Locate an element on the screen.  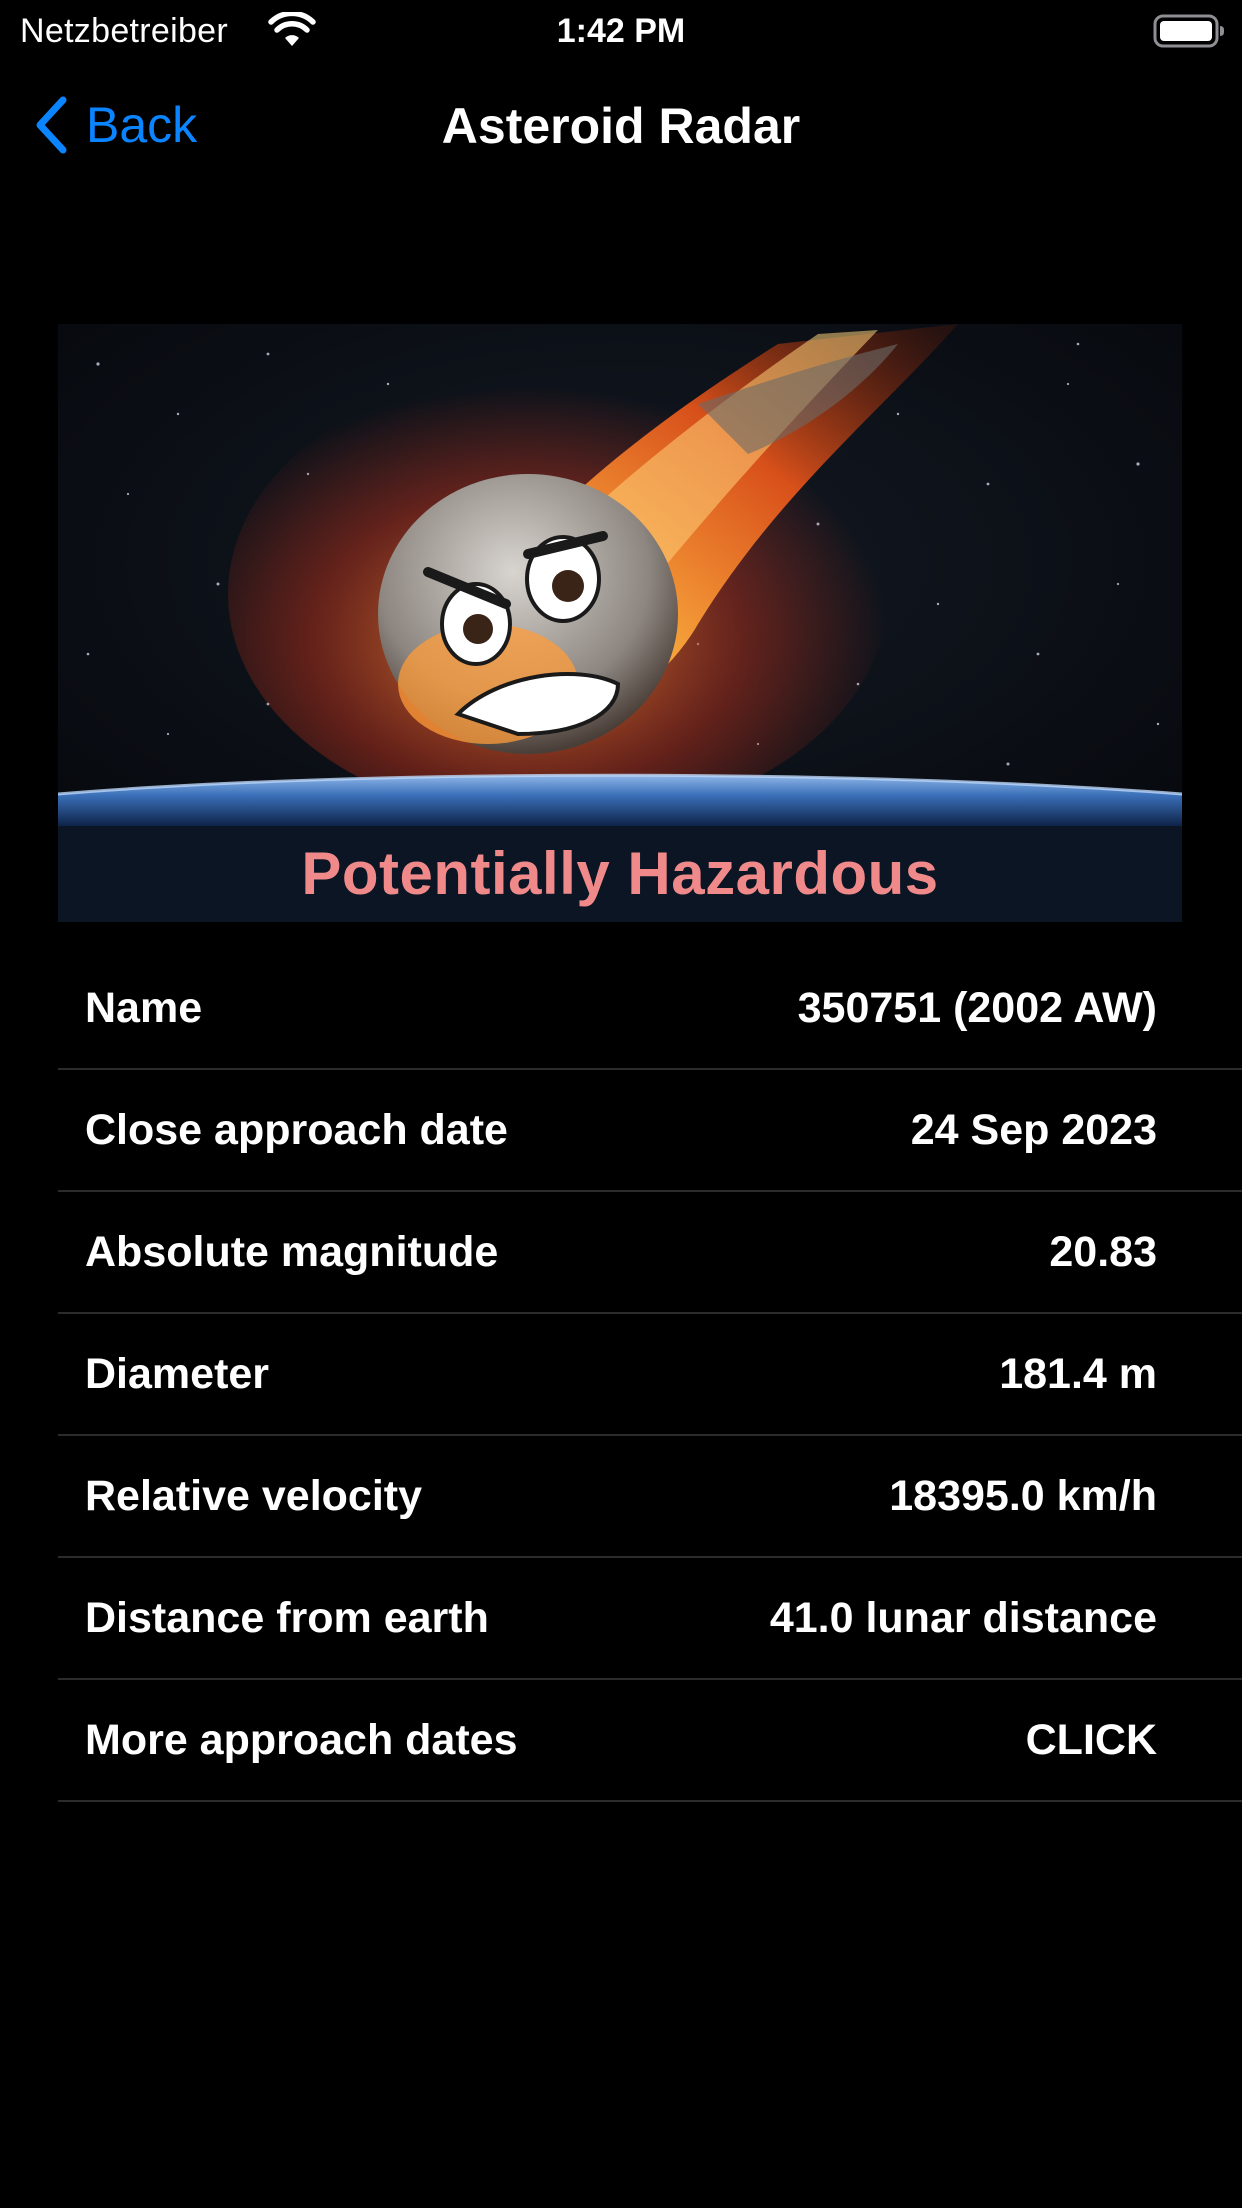
status-time: 1:42 PM is located at coordinates (621, 31).